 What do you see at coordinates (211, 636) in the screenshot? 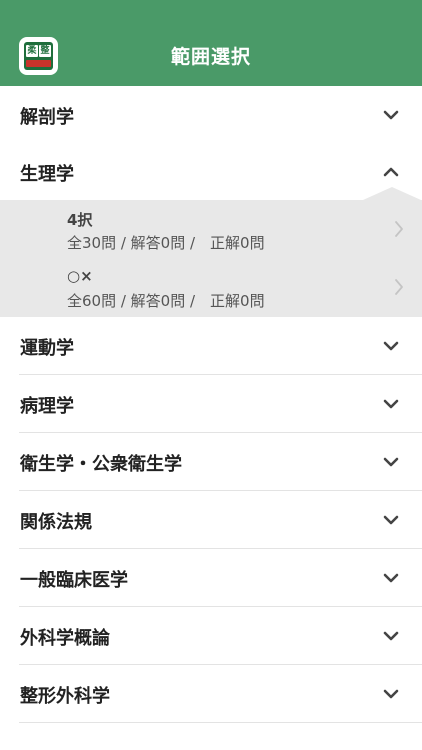
I see `subject-row-surgery: 外科学概論` at bounding box center [211, 636].